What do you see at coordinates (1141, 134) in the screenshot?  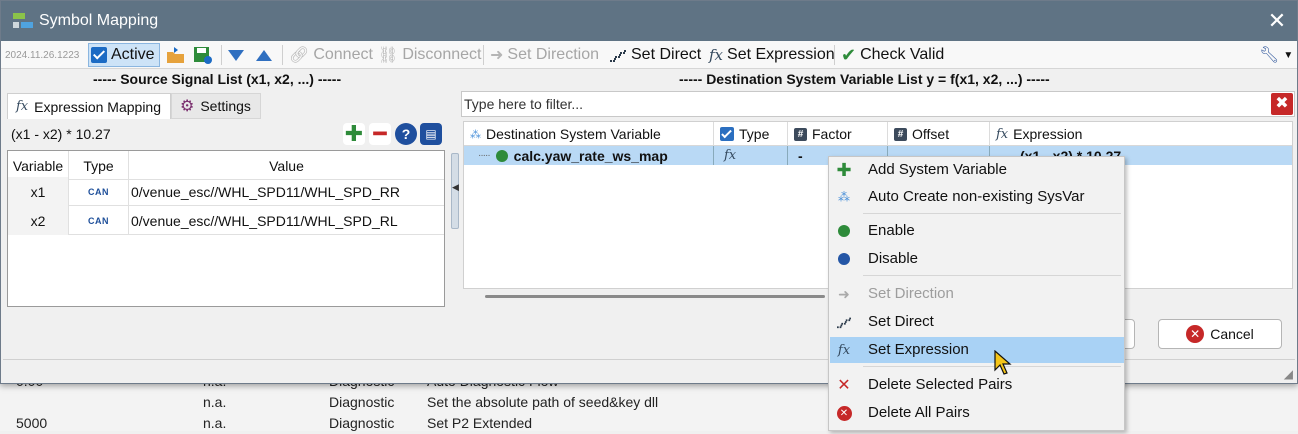 I see `column-header-expression: fx Expression` at bounding box center [1141, 134].